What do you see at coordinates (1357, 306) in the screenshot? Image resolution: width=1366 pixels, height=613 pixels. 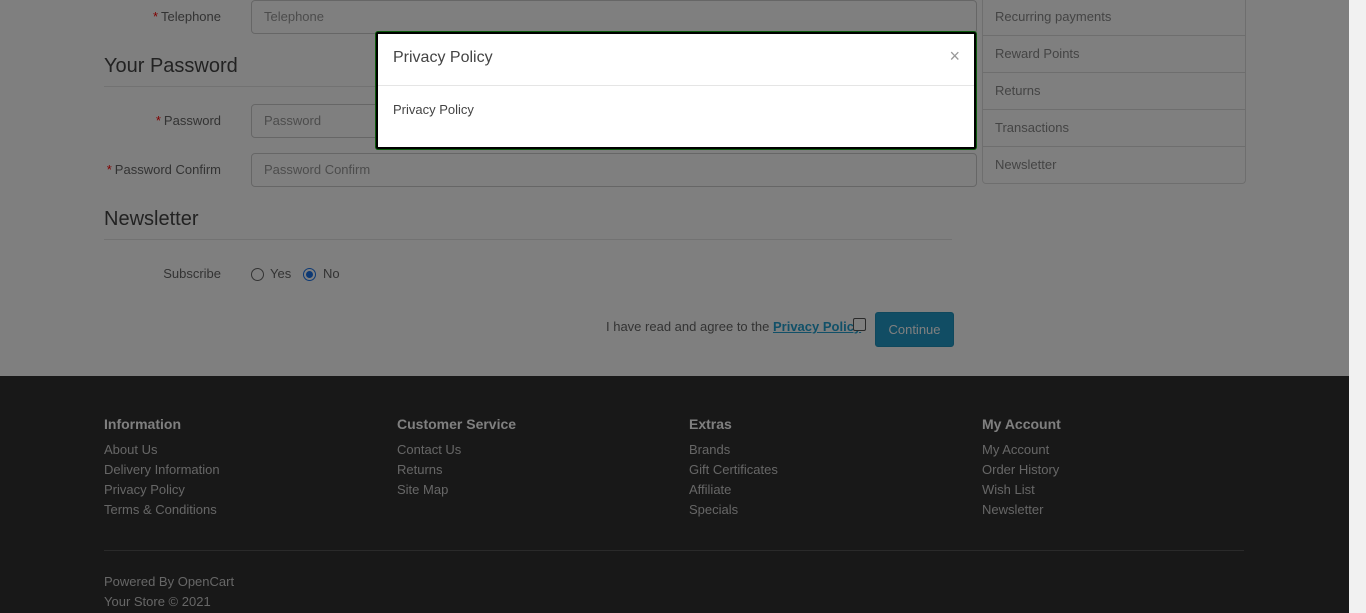 I see `page-scrollbar` at bounding box center [1357, 306].